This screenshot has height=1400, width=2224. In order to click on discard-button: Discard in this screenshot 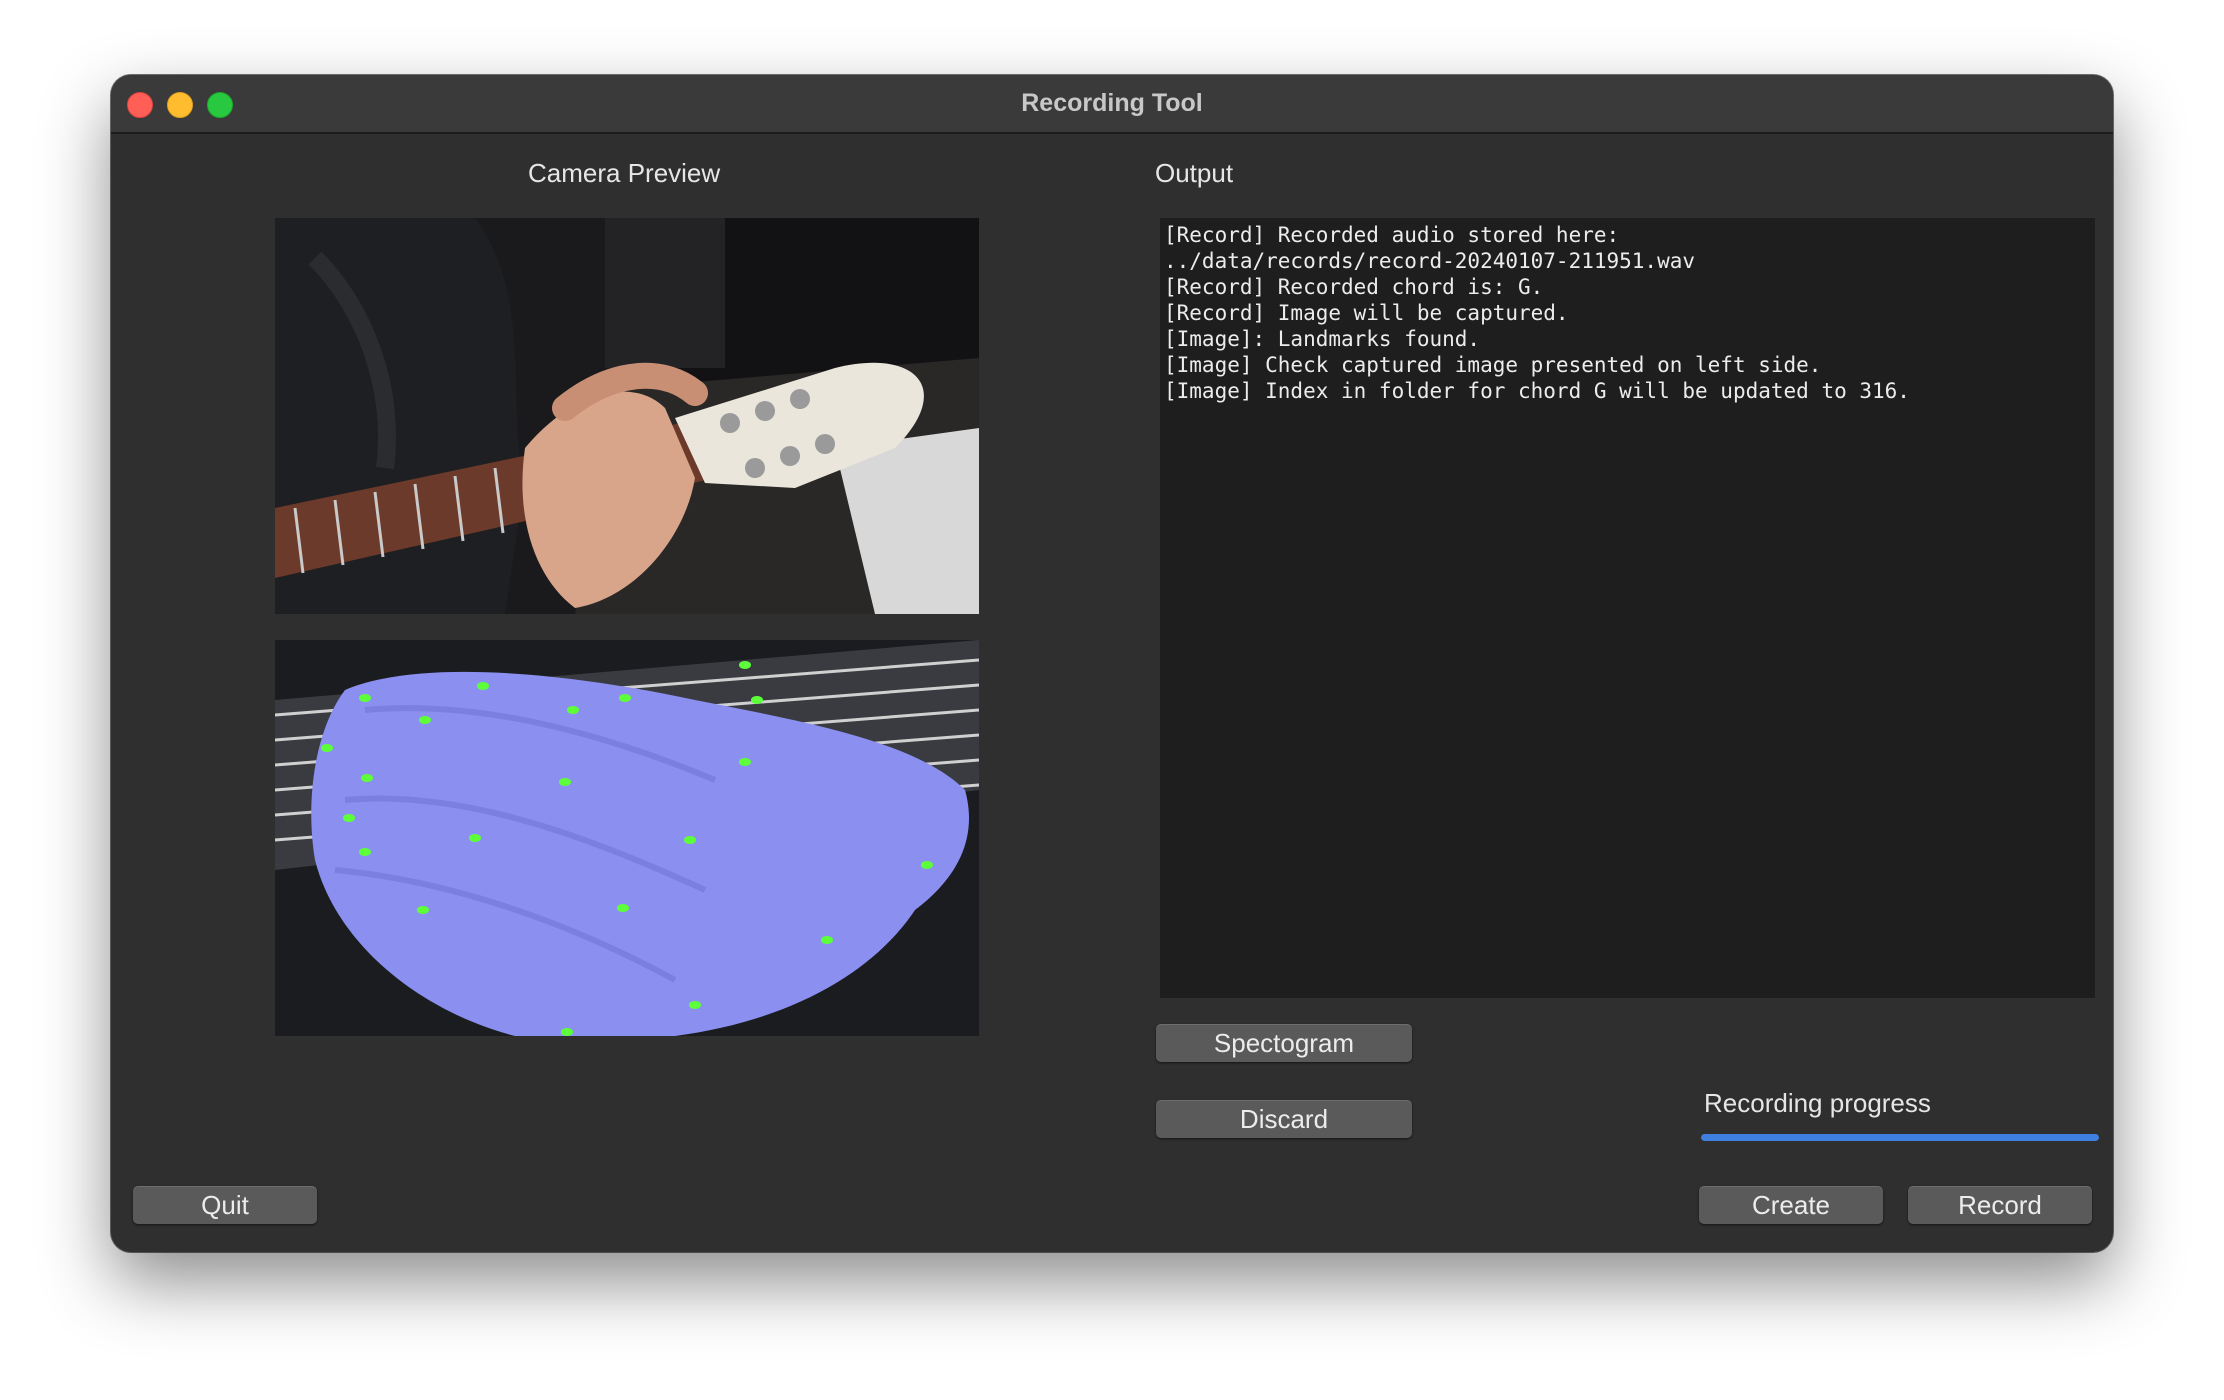, I will do `click(1284, 1119)`.